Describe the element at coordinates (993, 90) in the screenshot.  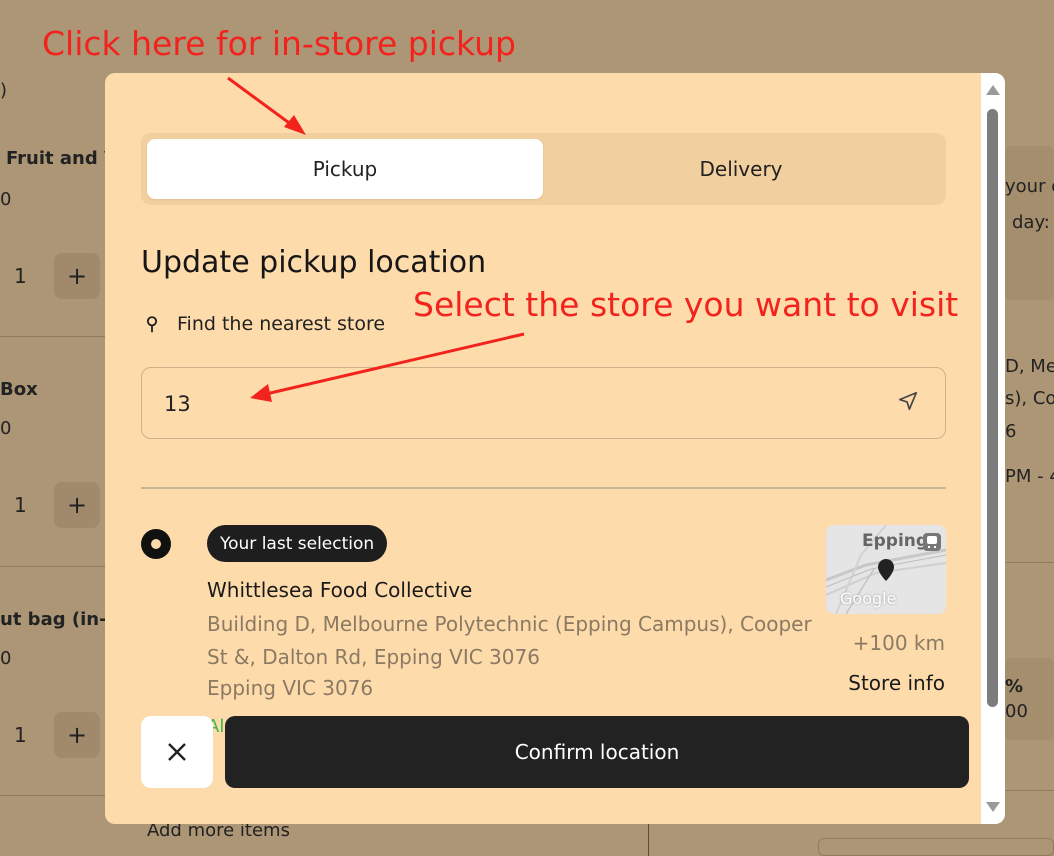
I see `scroll-up-arrow-icon` at that location.